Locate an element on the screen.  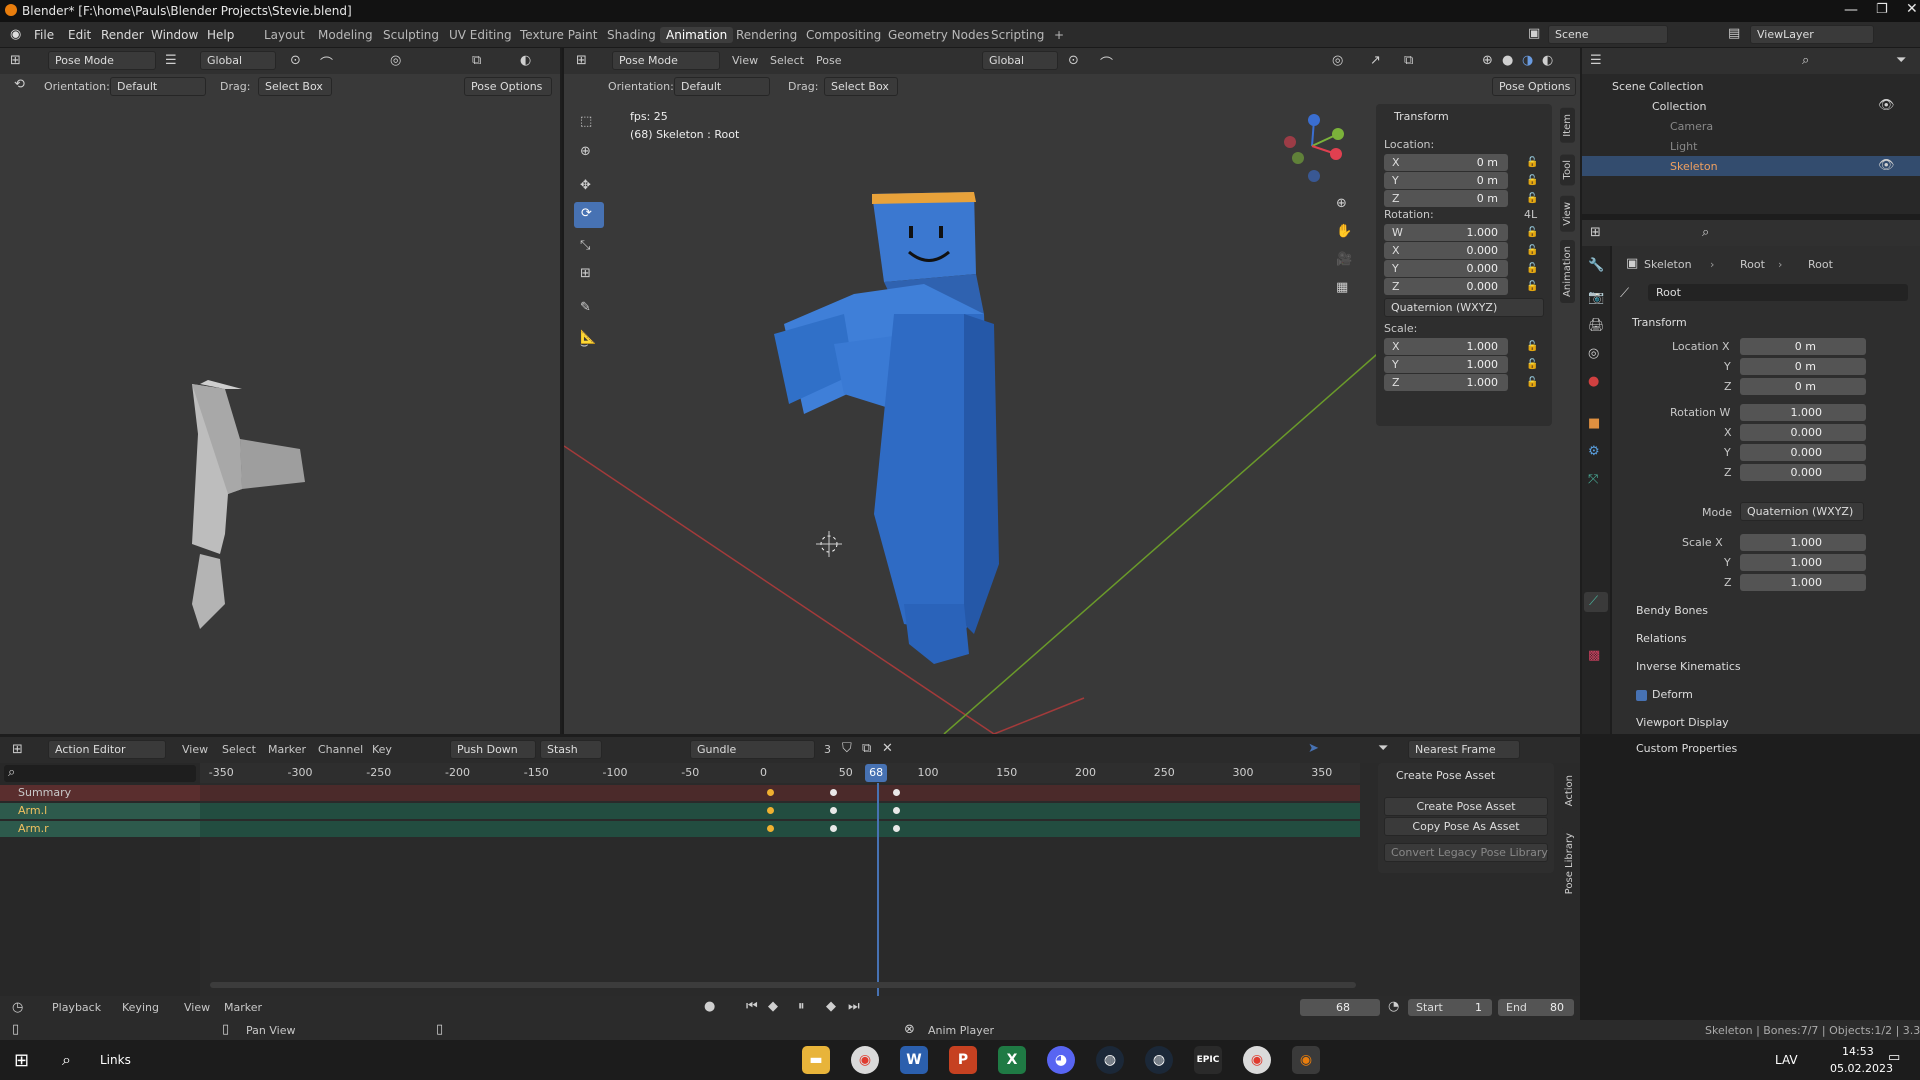
wireframe-shading-icon: ⊕ is located at coordinates (1487, 60).